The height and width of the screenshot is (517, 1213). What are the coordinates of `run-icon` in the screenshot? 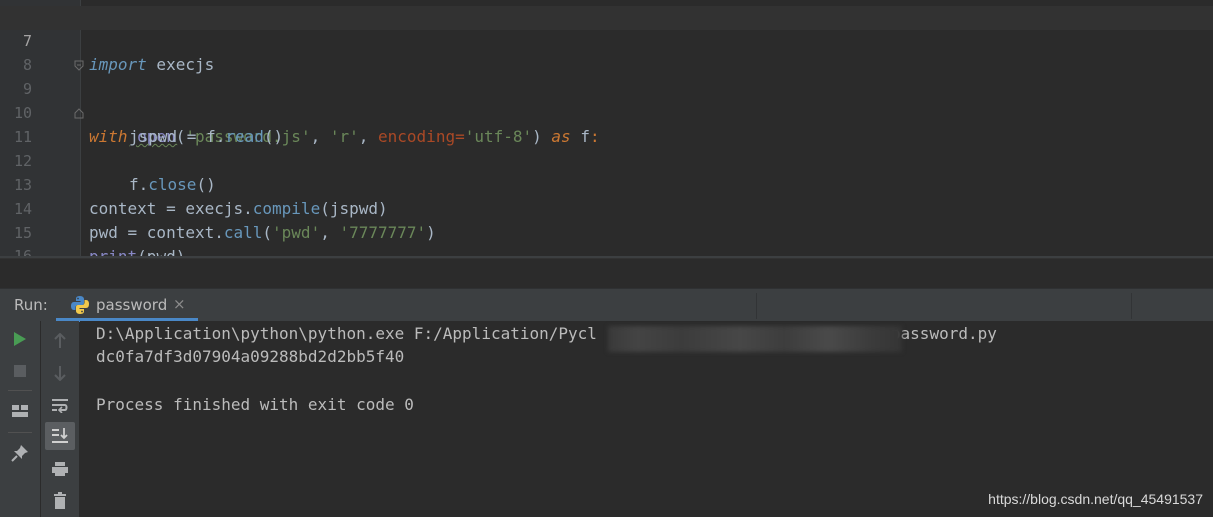 It's located at (20, 339).